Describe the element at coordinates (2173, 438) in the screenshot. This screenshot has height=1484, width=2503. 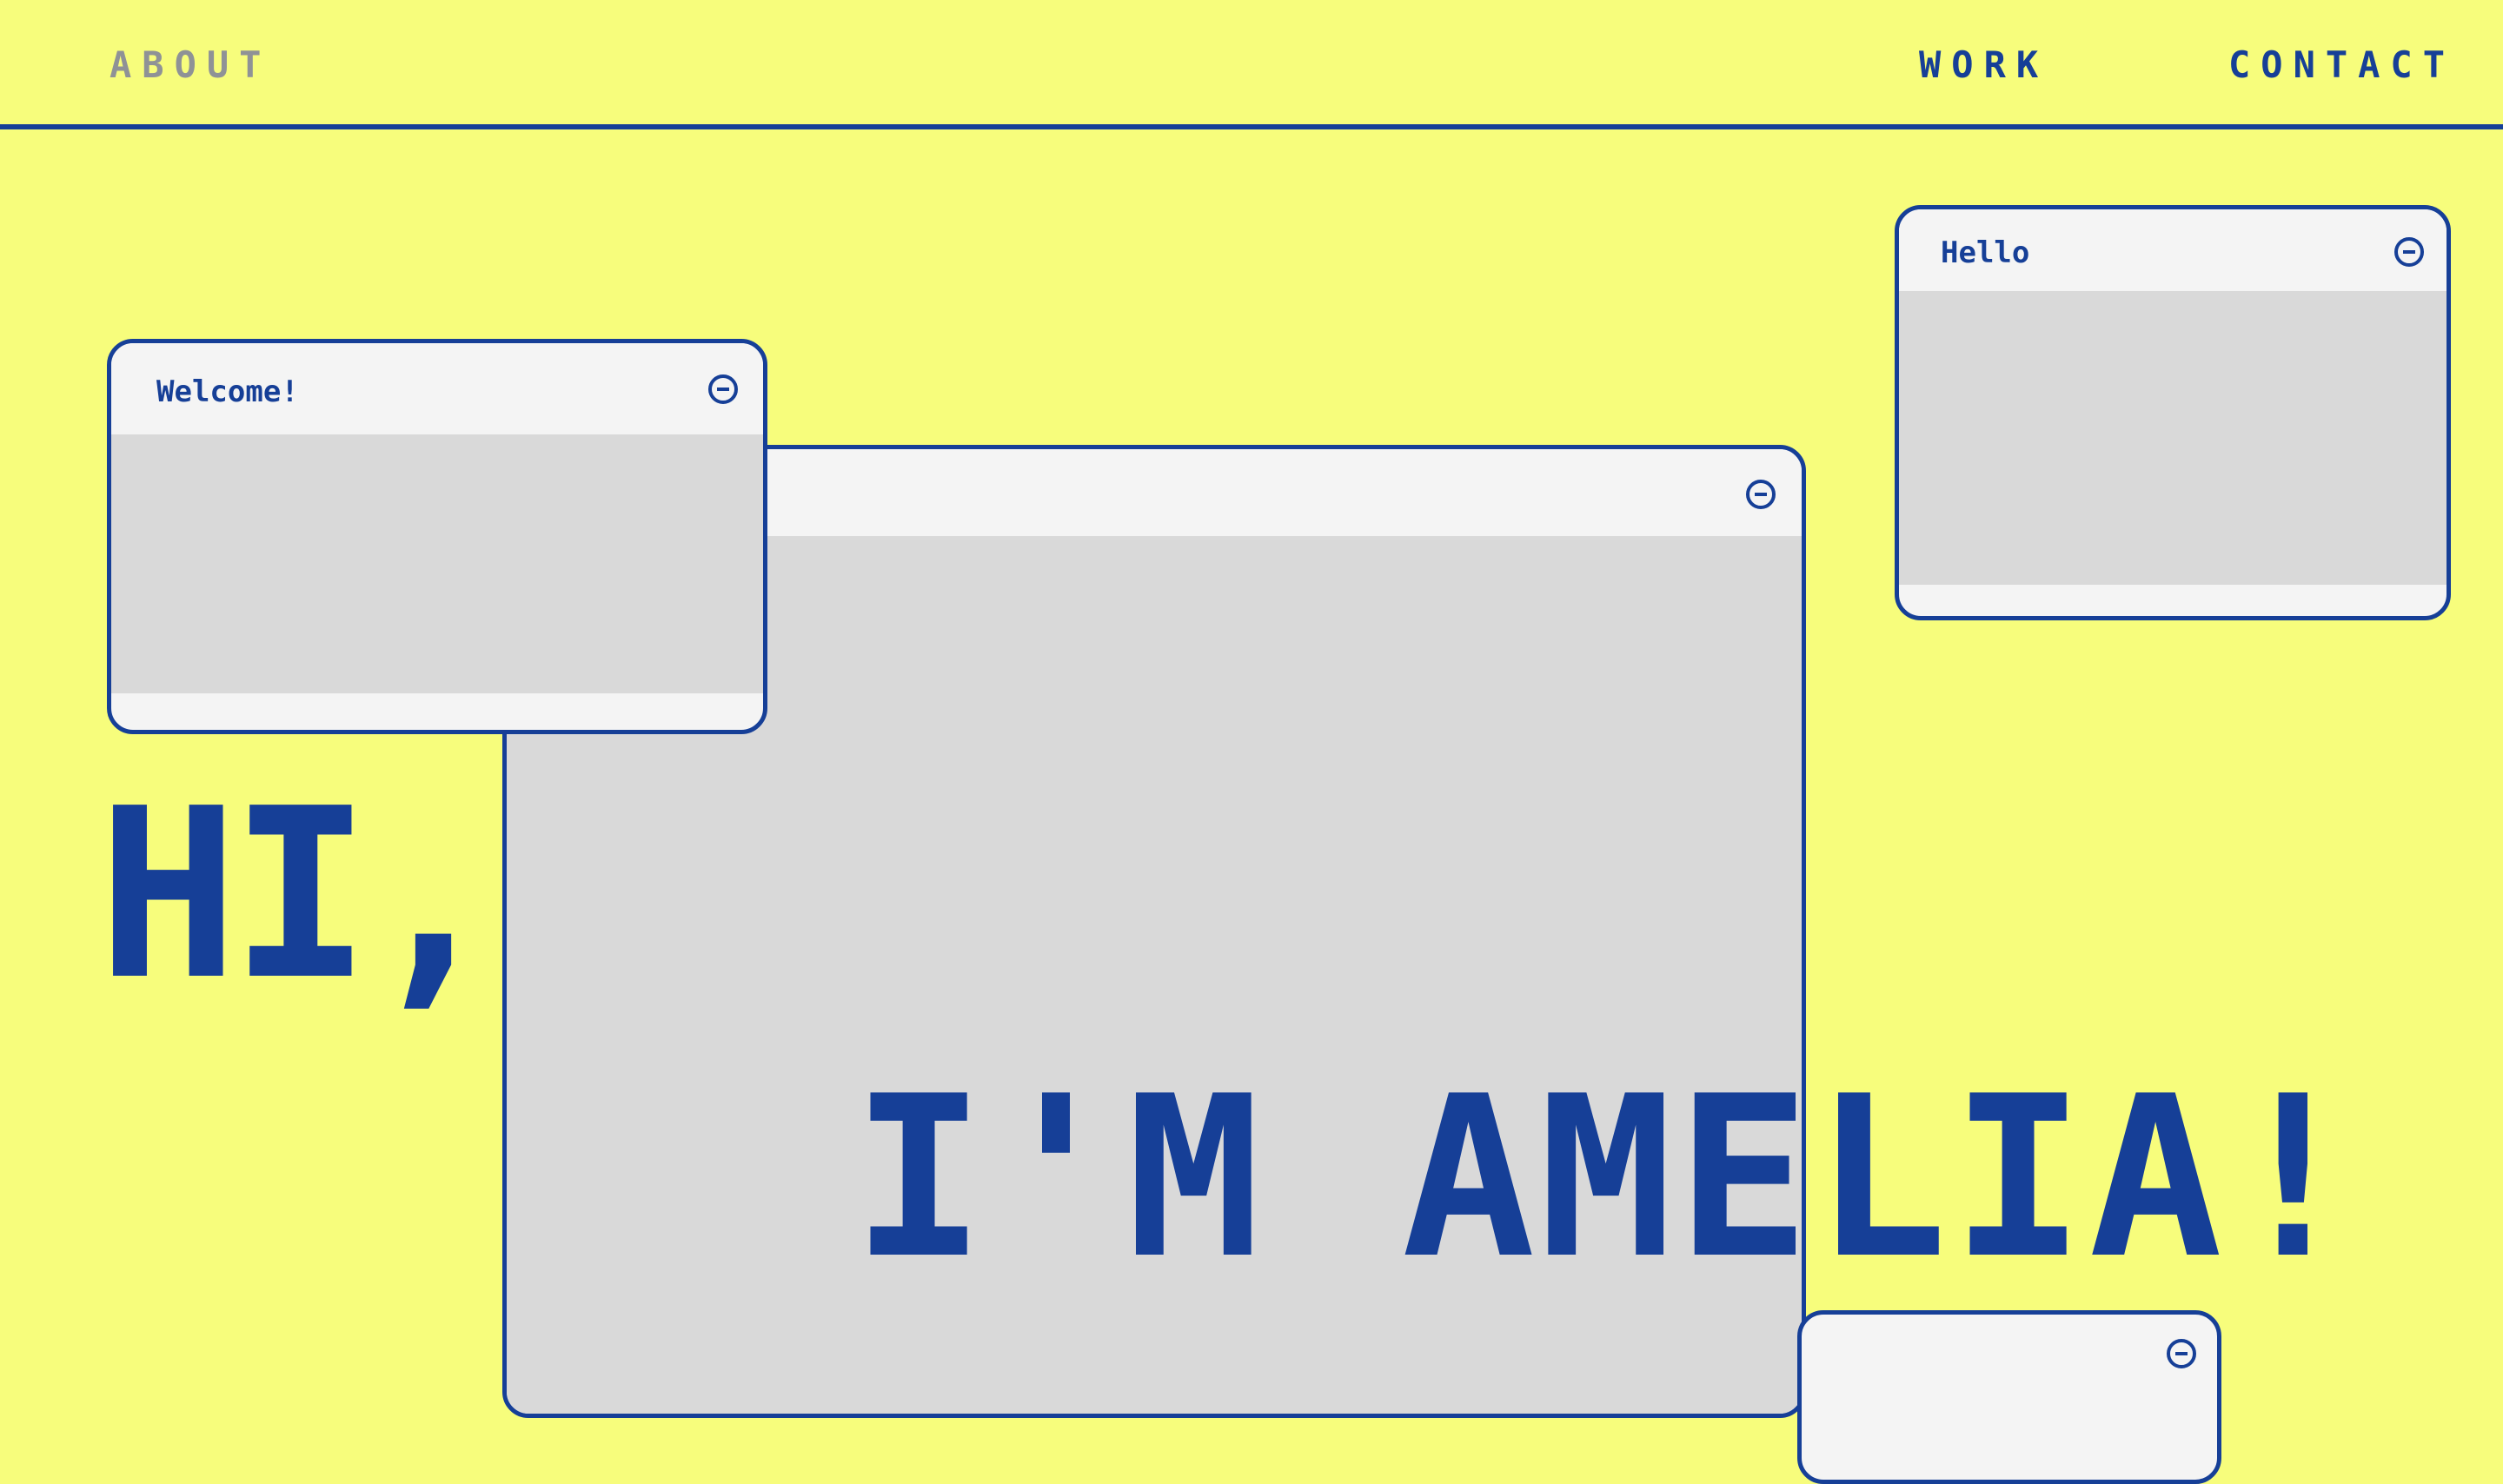
I see `hello-window-content` at that location.